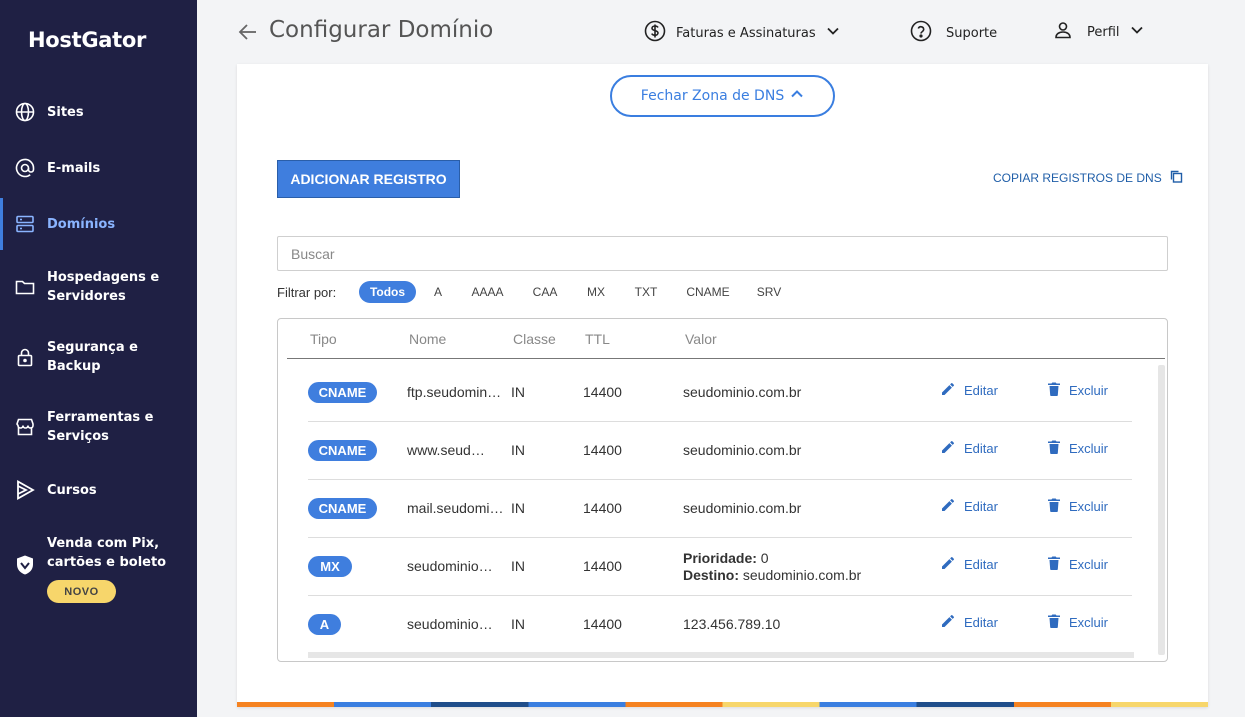 This screenshot has width=1245, height=717. What do you see at coordinates (726, 358) in the screenshot?
I see `header-divider` at bounding box center [726, 358].